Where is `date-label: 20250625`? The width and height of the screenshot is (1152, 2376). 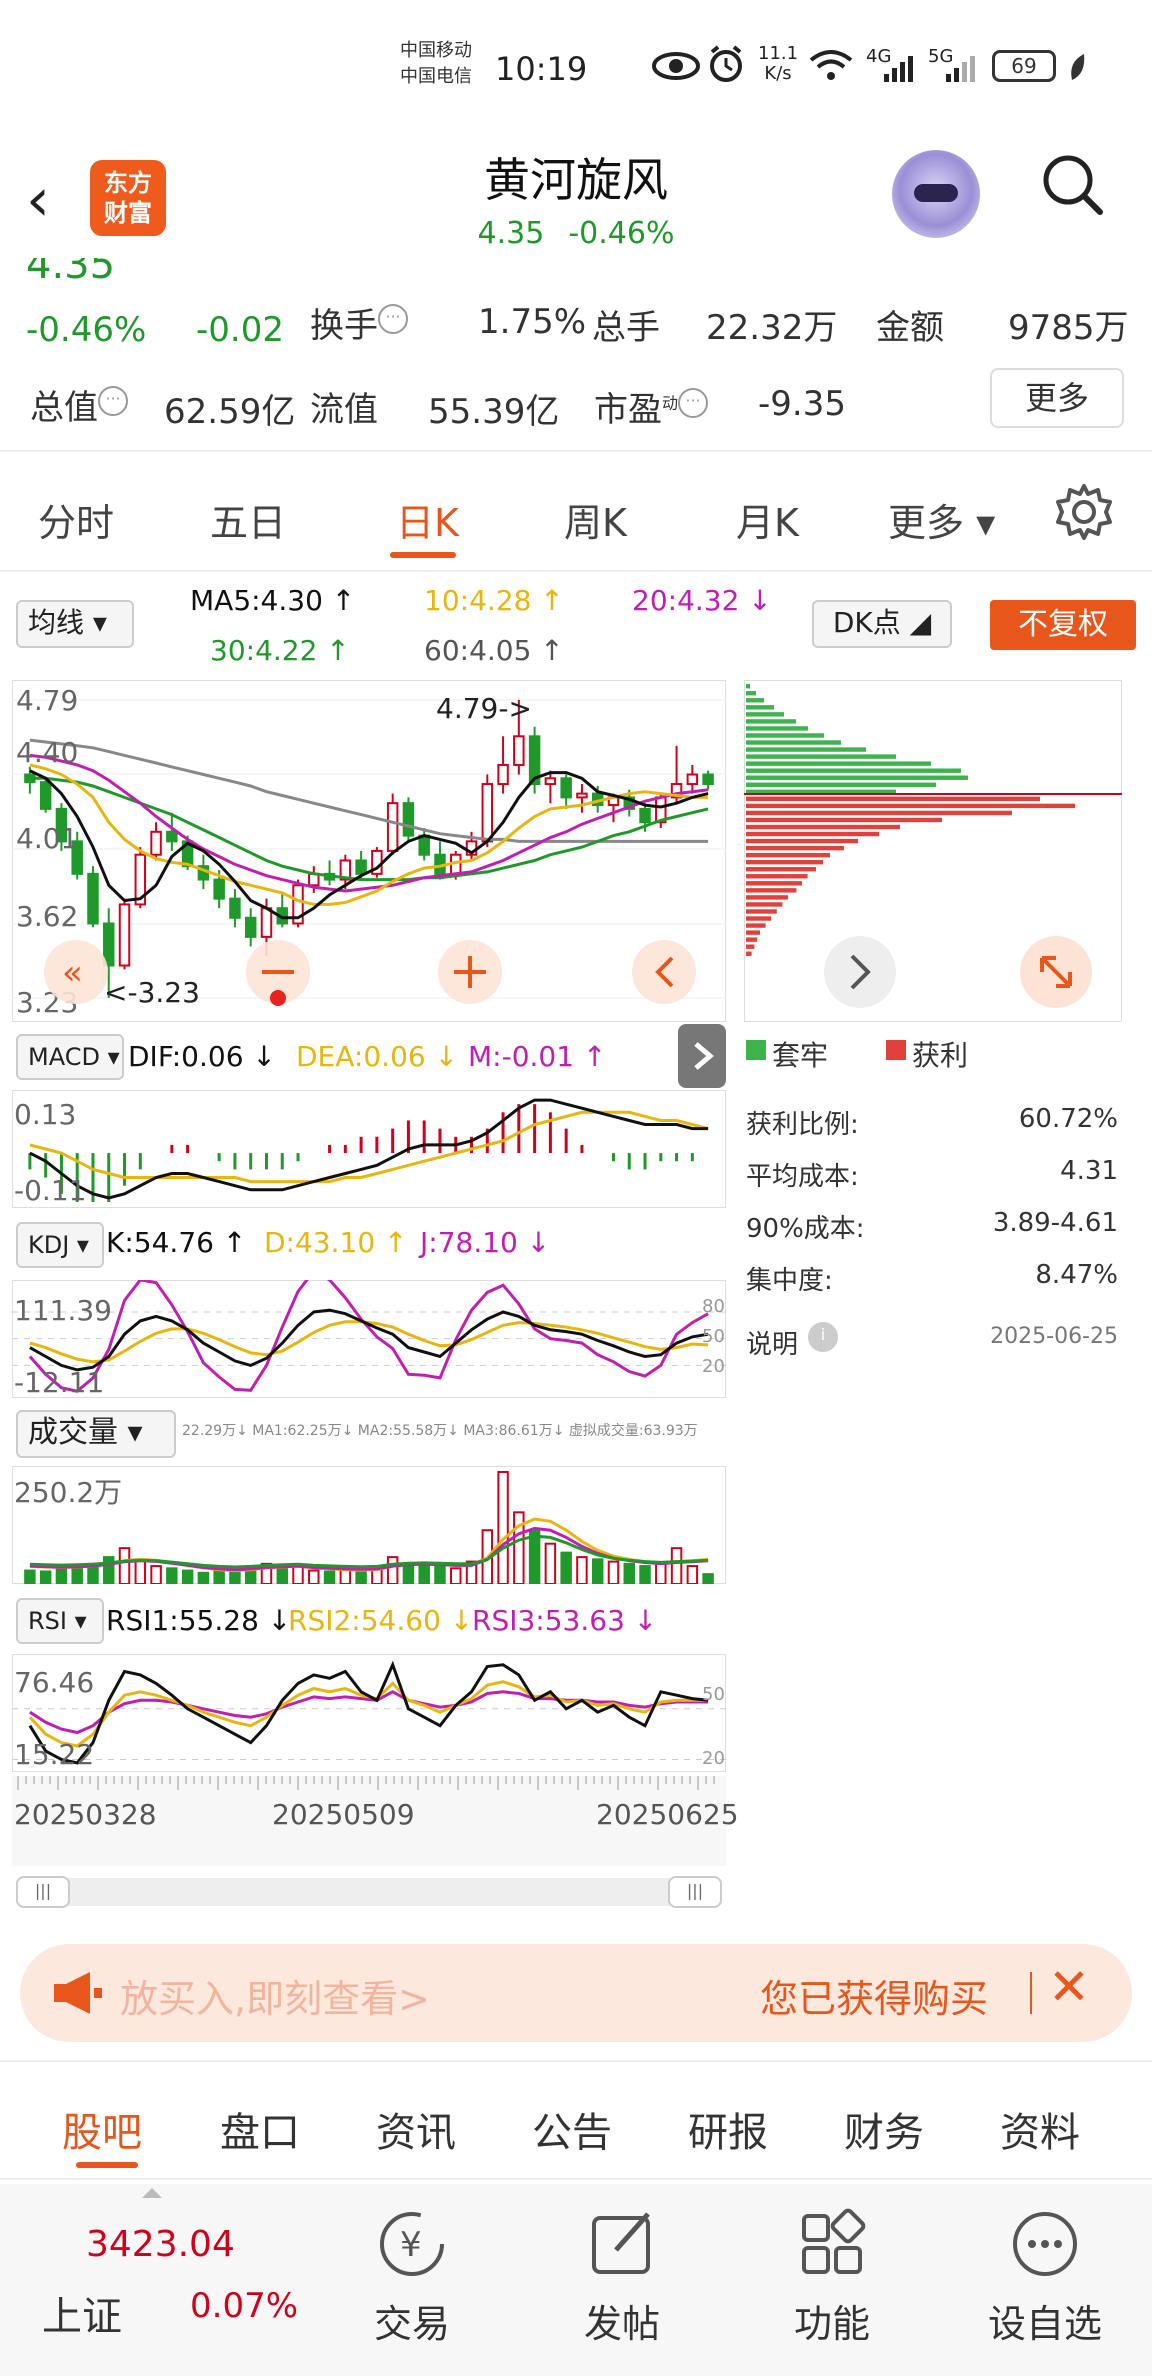 date-label: 20250625 is located at coordinates (667, 1814).